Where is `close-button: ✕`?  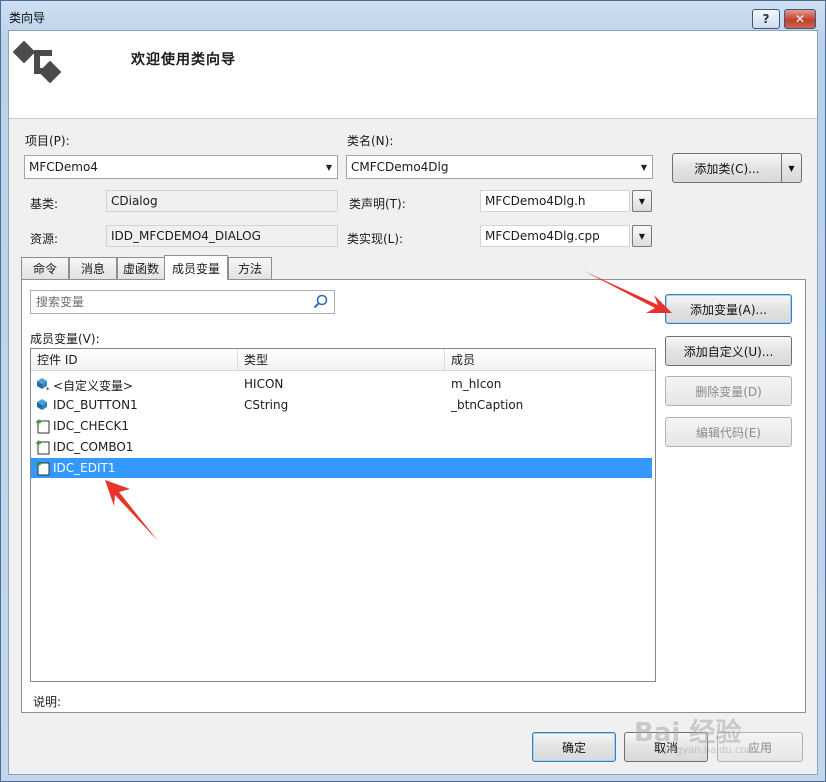 close-button: ✕ is located at coordinates (800, 19).